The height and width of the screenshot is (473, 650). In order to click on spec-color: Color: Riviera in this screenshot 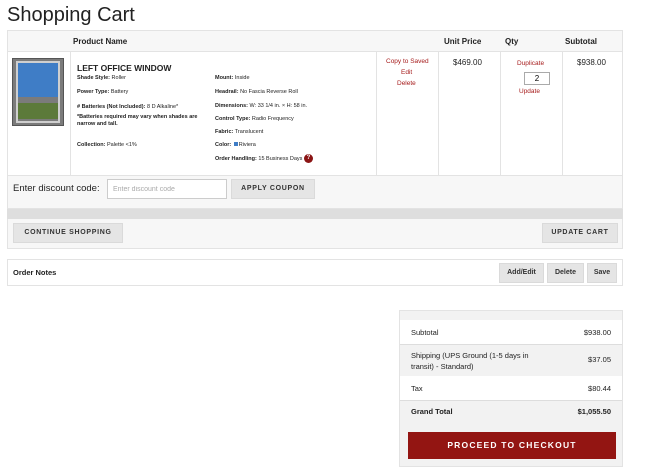, I will do `click(235, 145)`.